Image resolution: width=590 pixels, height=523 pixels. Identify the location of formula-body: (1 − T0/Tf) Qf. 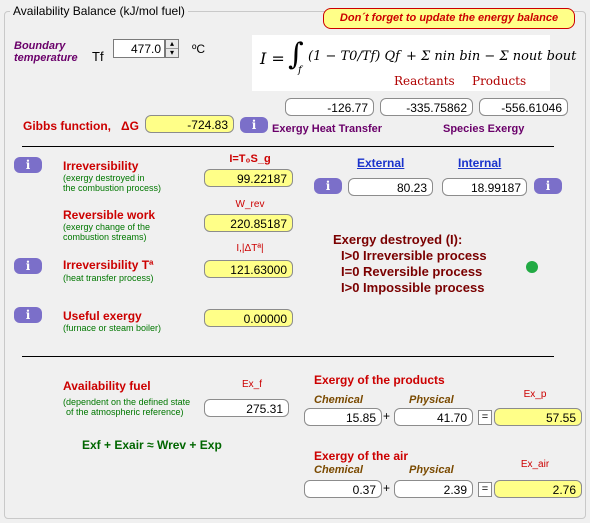
(354, 56).